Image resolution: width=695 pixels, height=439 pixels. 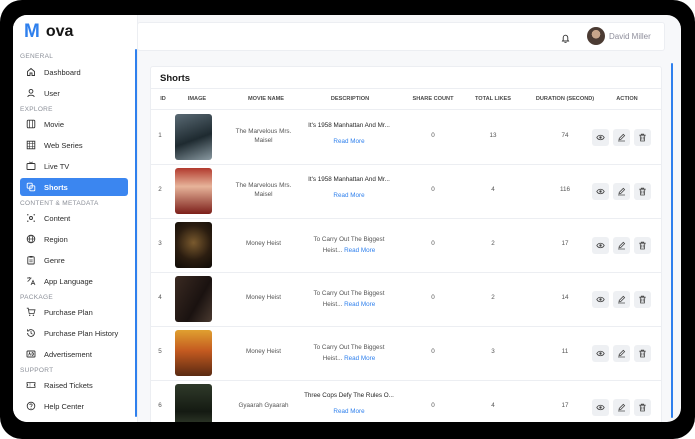 What do you see at coordinates (565, 99) in the screenshot?
I see `column-header-duration: DURATION (SECOND)` at bounding box center [565, 99].